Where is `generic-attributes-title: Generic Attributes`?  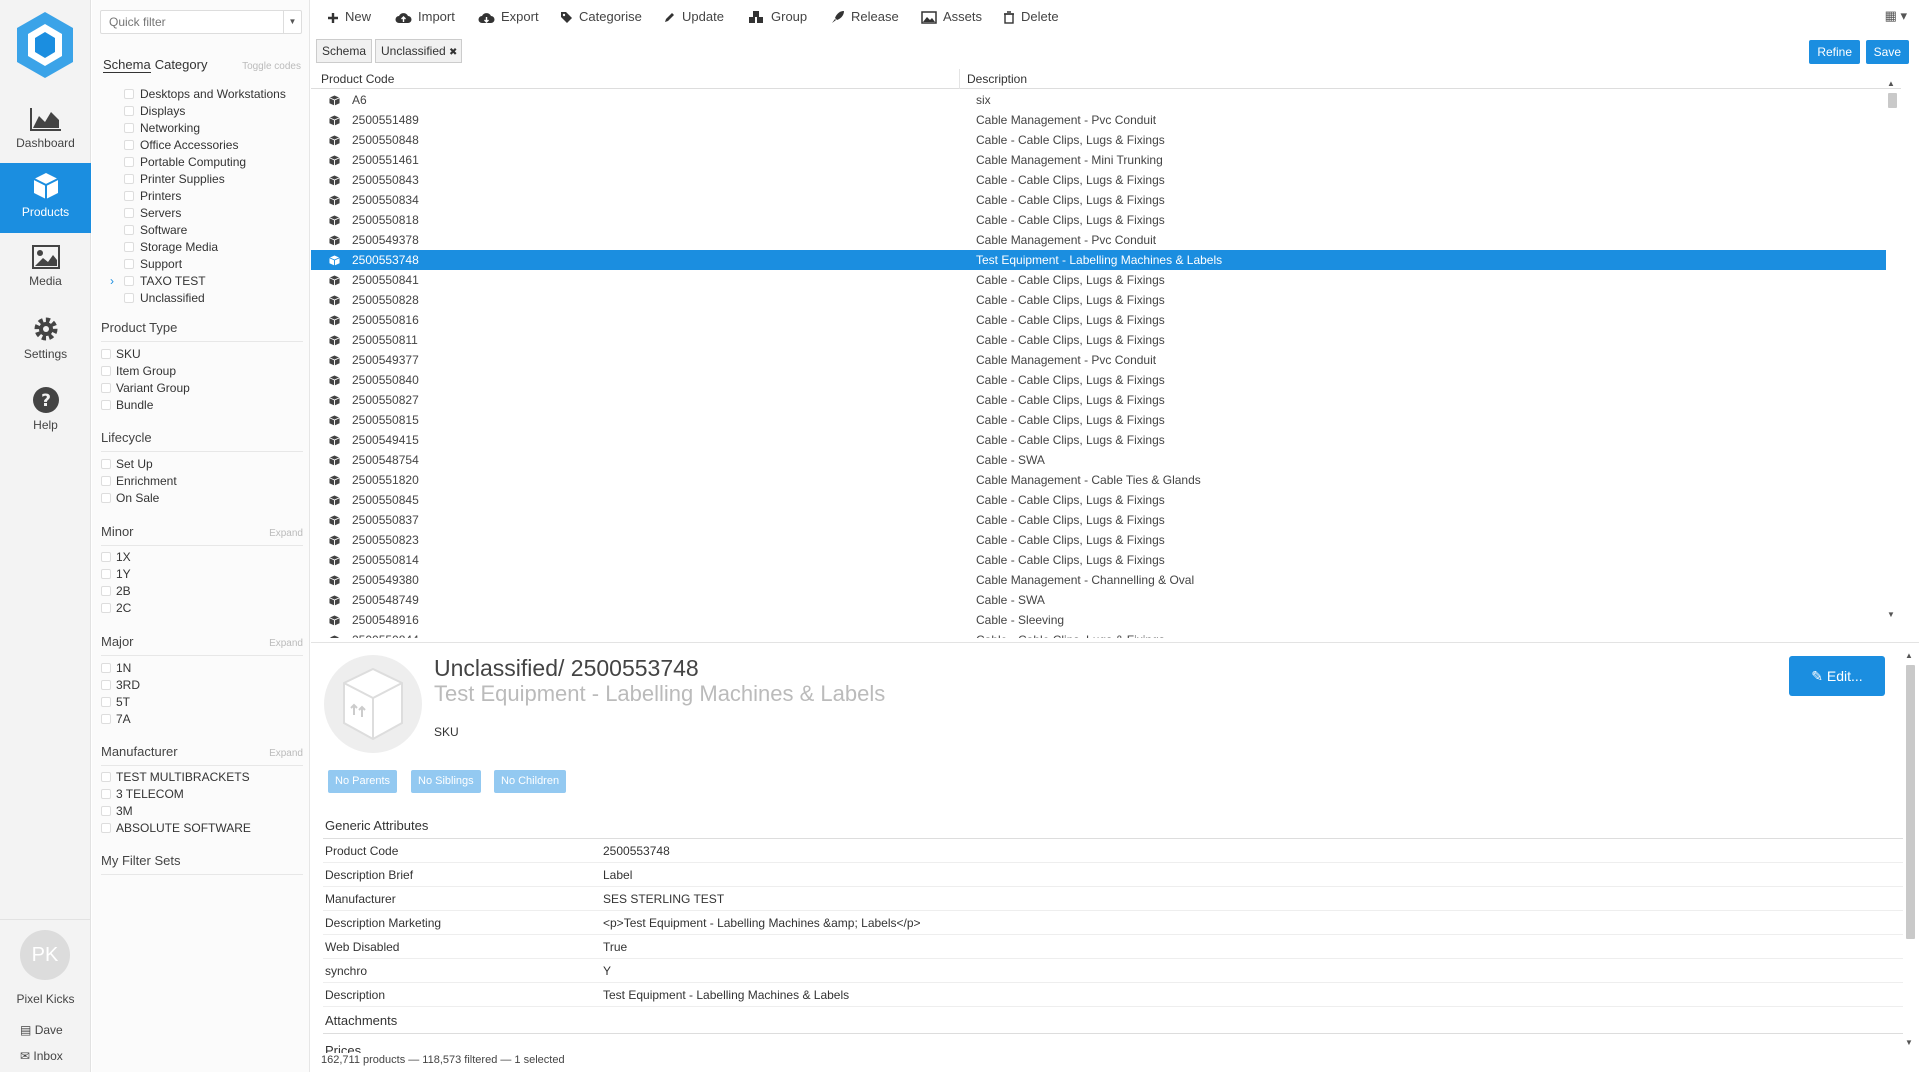 generic-attributes-title: Generic Attributes is located at coordinates (376, 825).